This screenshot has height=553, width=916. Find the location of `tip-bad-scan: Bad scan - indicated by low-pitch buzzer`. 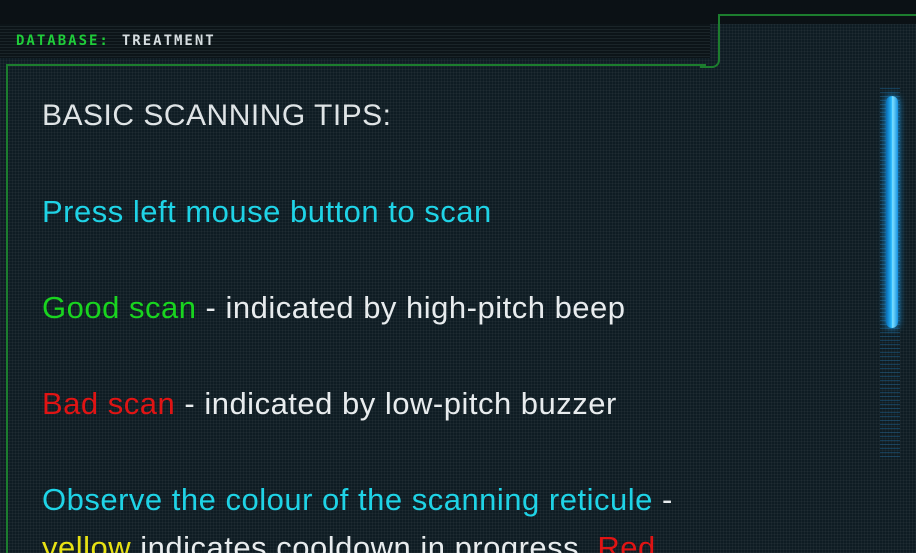

tip-bad-scan: Bad scan - indicated by low-pitch buzzer is located at coordinates (452, 404).